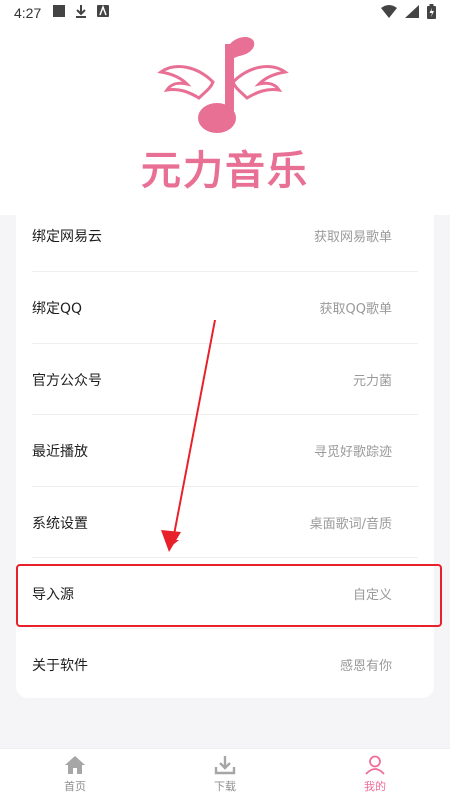 Image resolution: width=450 pixels, height=800 pixels. I want to click on notification-square-icon, so click(59, 13).